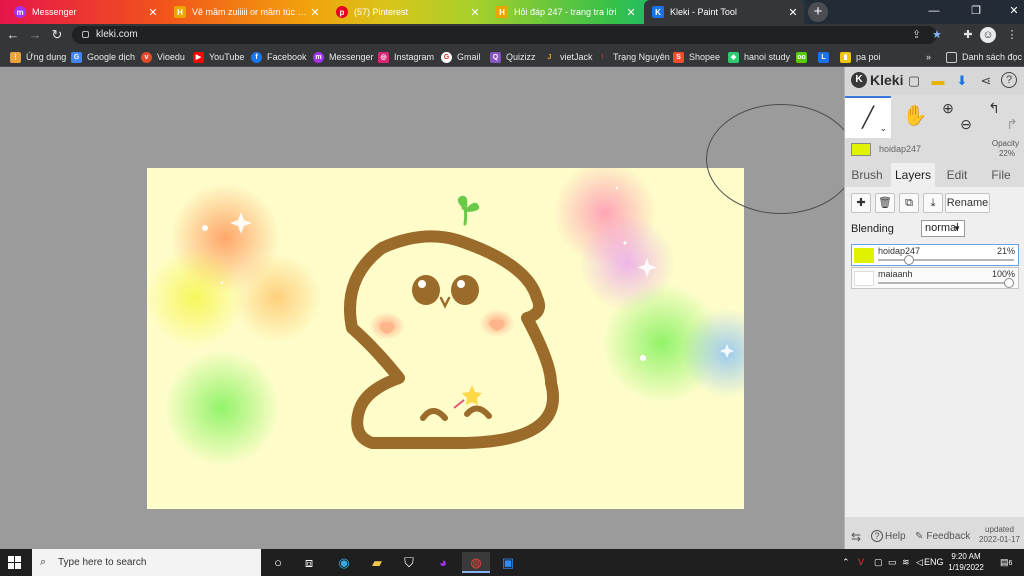 This screenshot has height=576, width=1024. Describe the element at coordinates (351, 57) in the screenshot. I see `bookmark-label: Messenger` at that location.